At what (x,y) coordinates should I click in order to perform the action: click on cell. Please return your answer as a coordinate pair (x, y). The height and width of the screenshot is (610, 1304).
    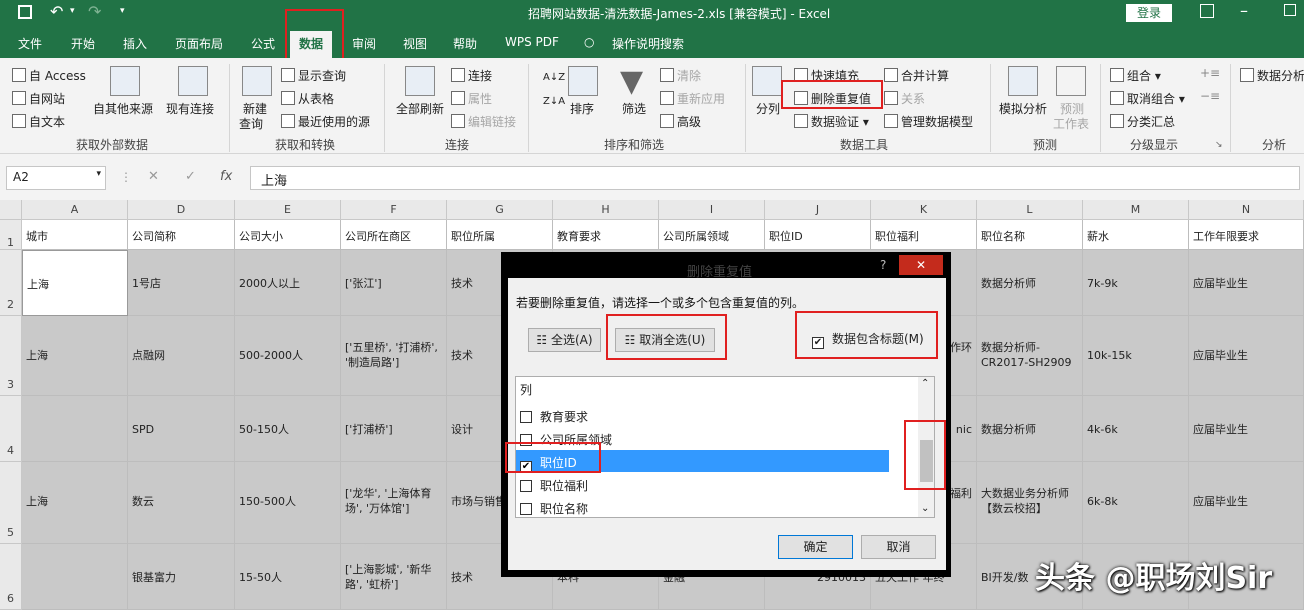
    Looking at the image, I should click on (75, 577).